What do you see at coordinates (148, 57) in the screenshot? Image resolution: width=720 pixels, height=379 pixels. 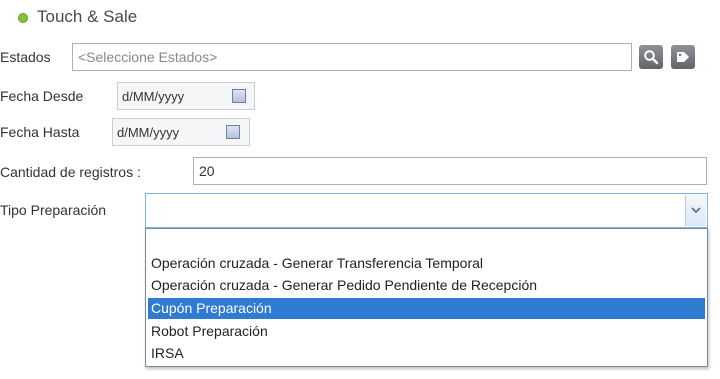 I see `estados-placeholder: <Seleccione Estados>` at bounding box center [148, 57].